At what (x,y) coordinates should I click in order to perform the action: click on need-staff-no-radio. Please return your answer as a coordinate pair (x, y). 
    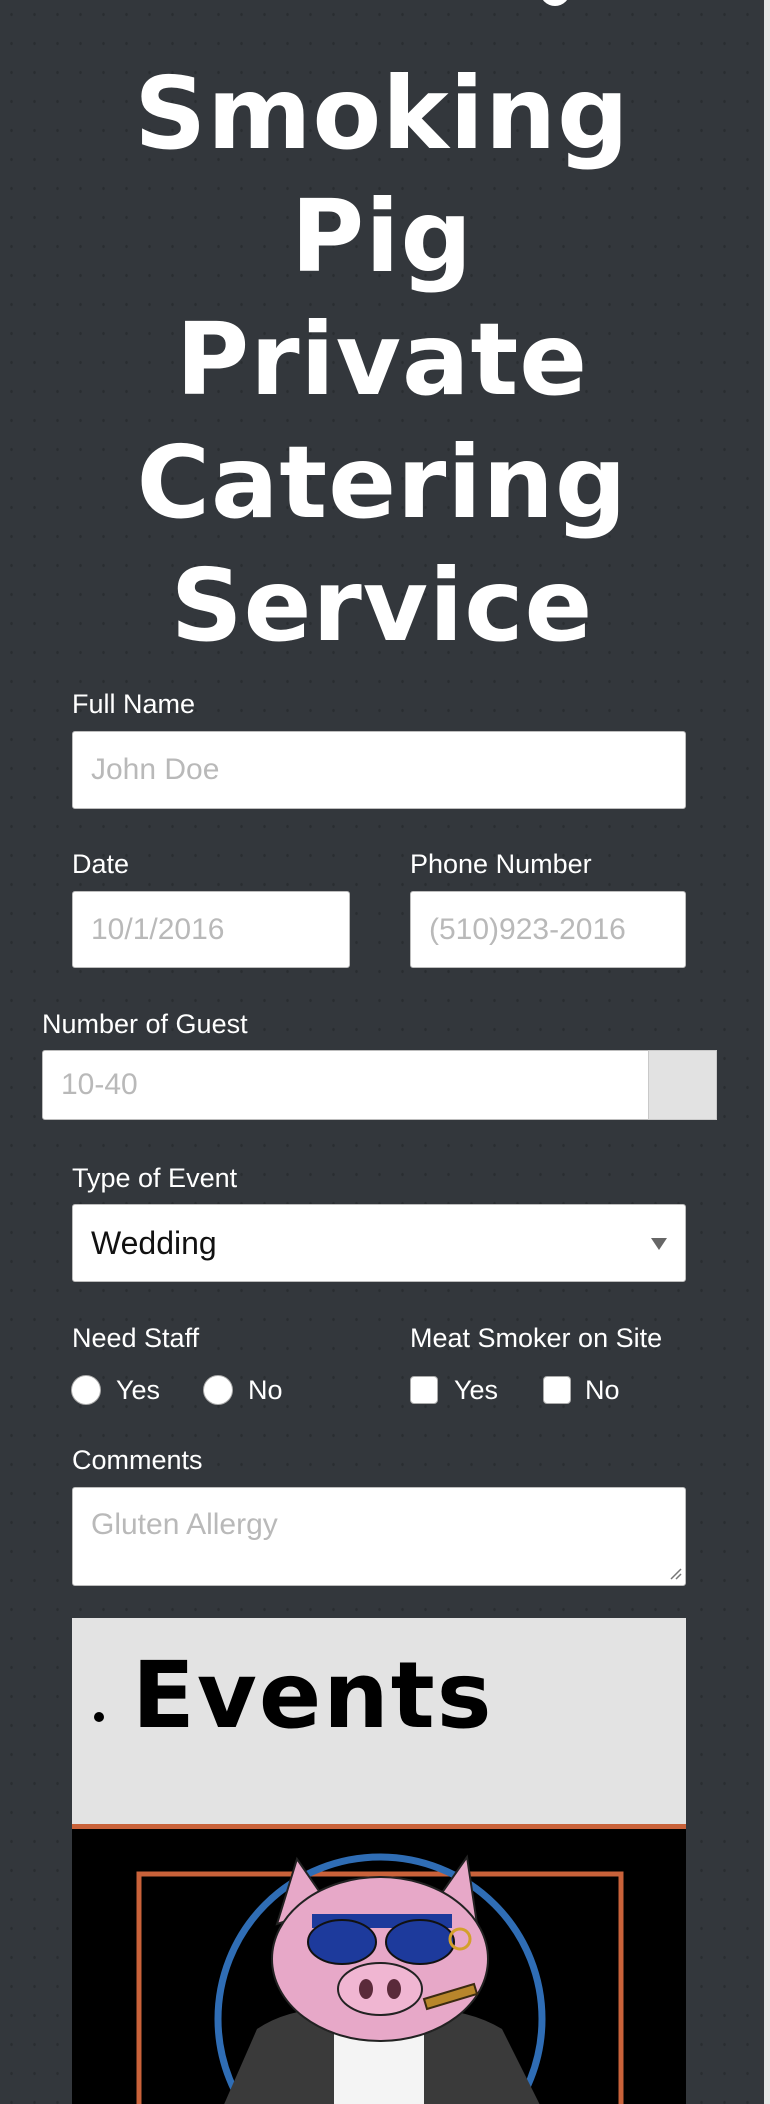
    Looking at the image, I should click on (218, 1390).